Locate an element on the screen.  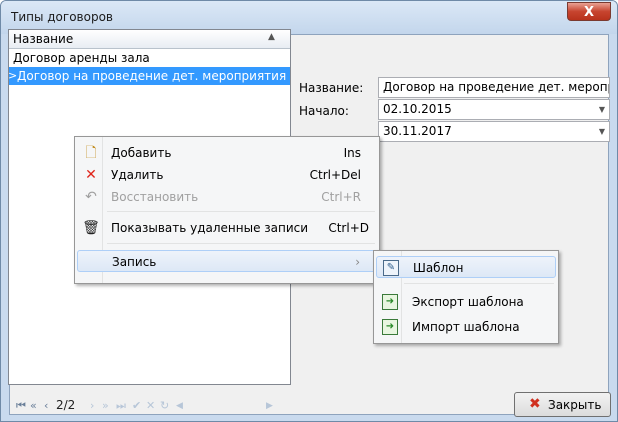
start-label: Начало: is located at coordinates (324, 111).